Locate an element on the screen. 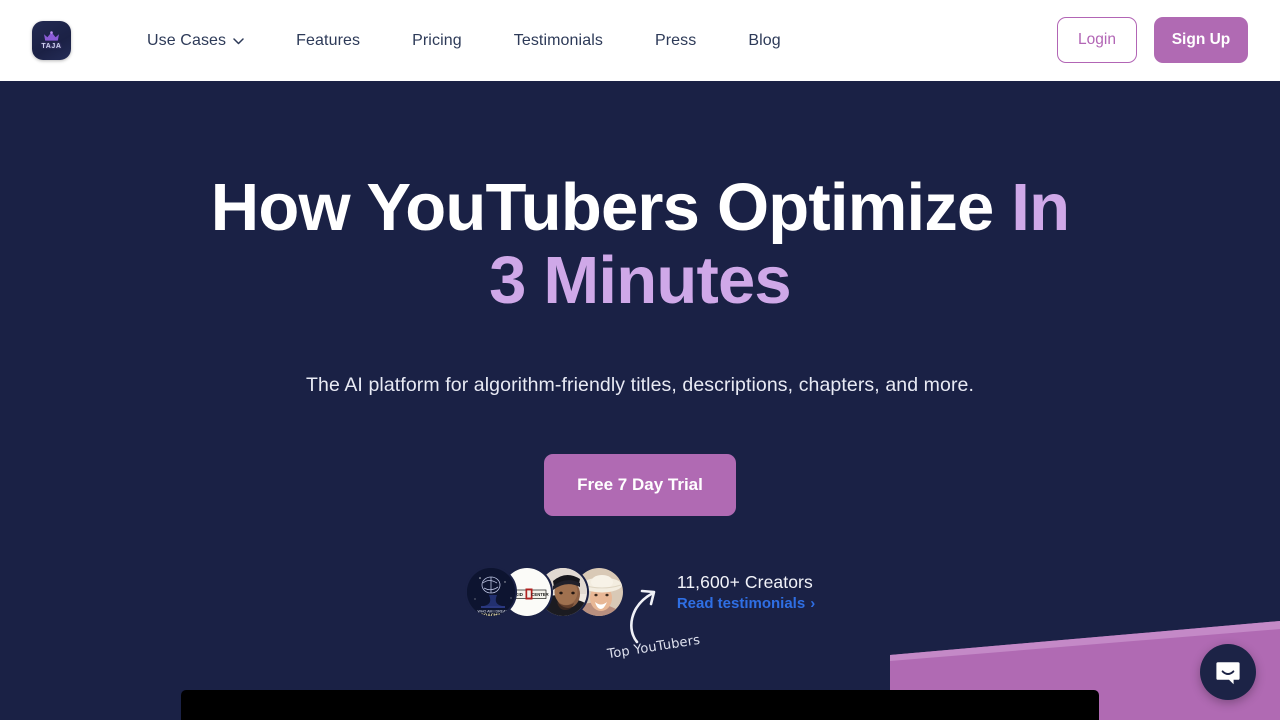  svg-text: COACHING is located at coordinates (492, 615).